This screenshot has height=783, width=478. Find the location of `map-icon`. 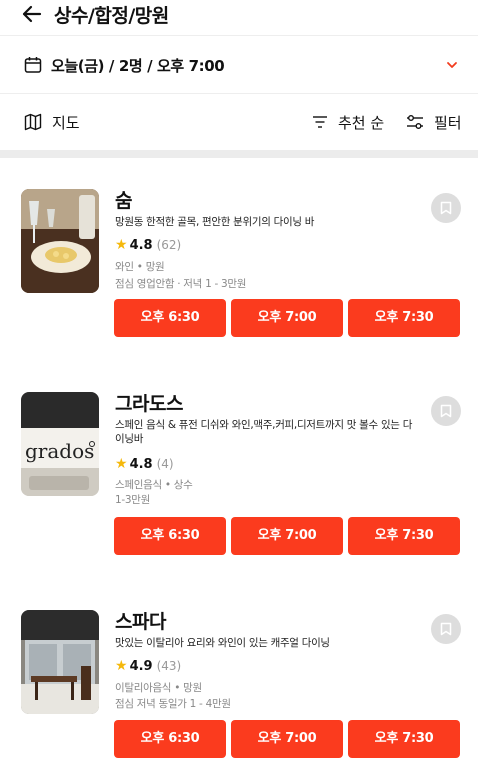

map-icon is located at coordinates (33, 122).